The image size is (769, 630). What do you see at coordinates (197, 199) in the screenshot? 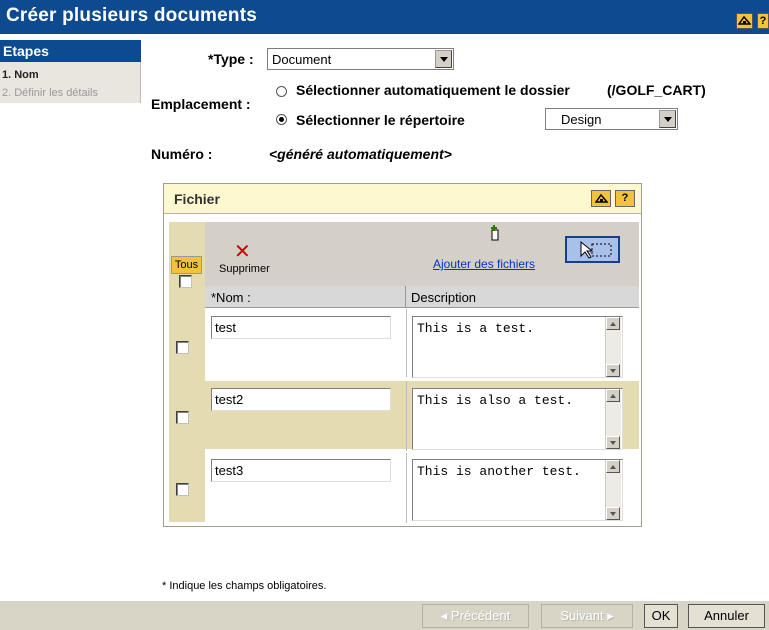
I see `files-panel-title: Fichier` at bounding box center [197, 199].